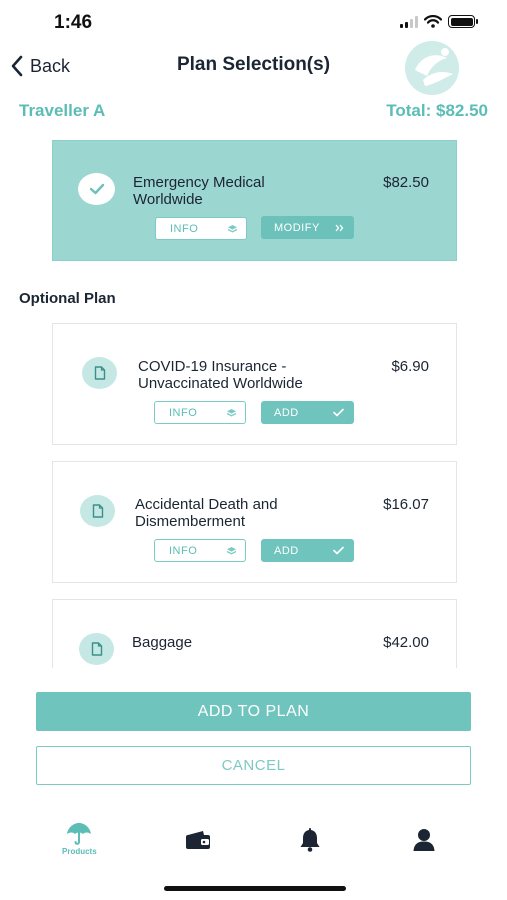 The width and height of the screenshot is (507, 900). What do you see at coordinates (62, 110) in the screenshot?
I see `traveller-name: Traveller A` at bounding box center [62, 110].